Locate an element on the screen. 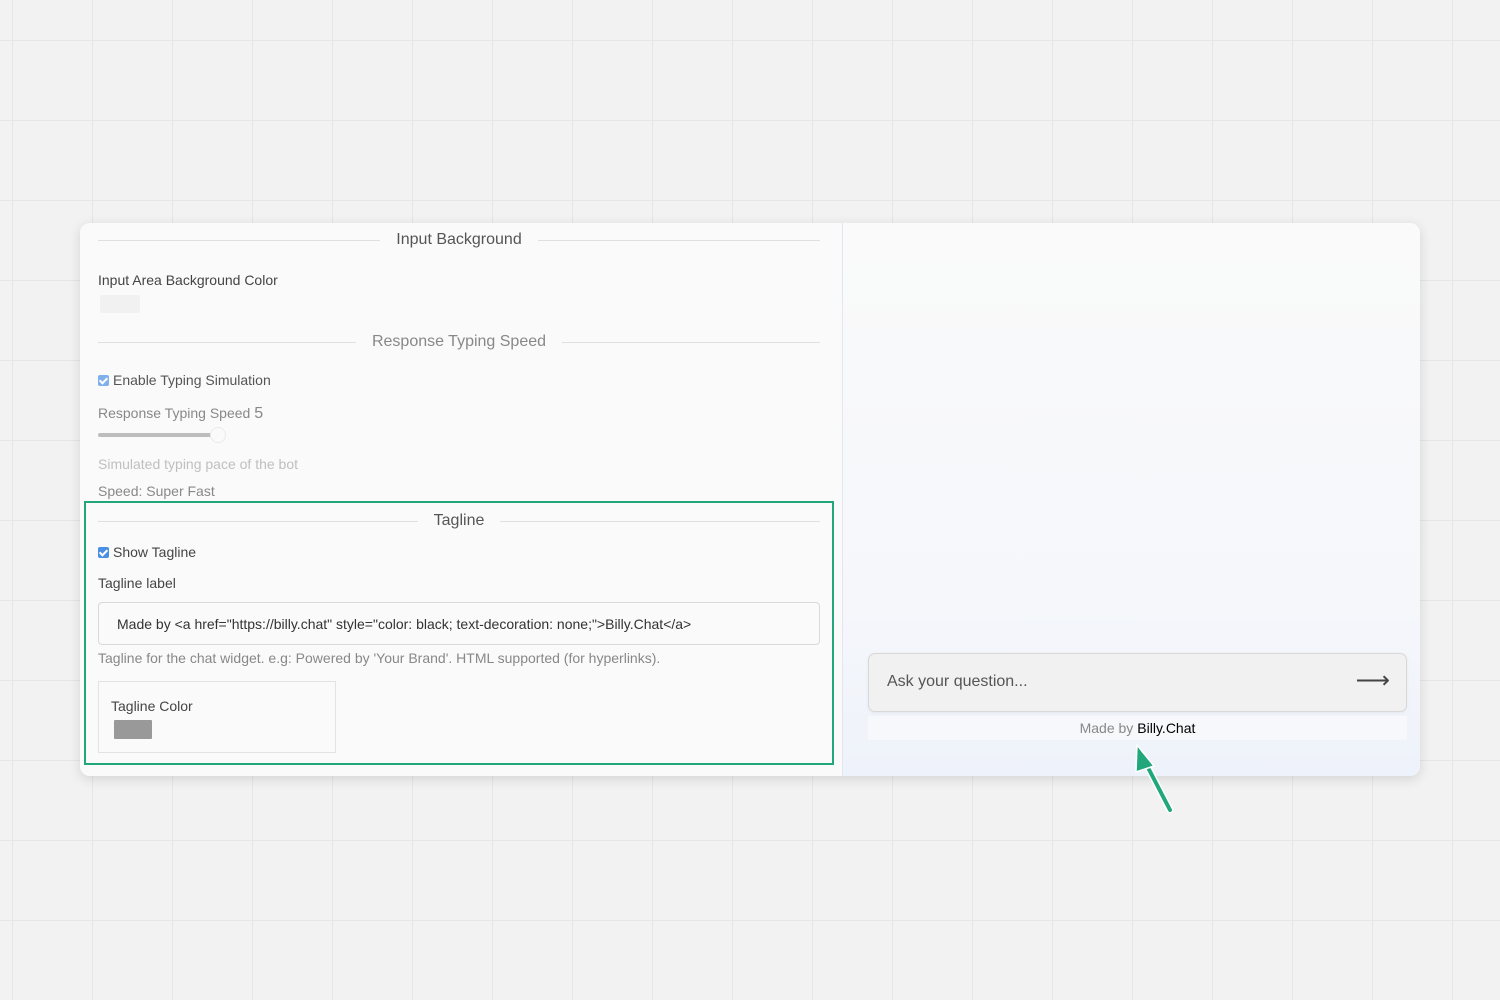  section-title: Input Background is located at coordinates (459, 239).